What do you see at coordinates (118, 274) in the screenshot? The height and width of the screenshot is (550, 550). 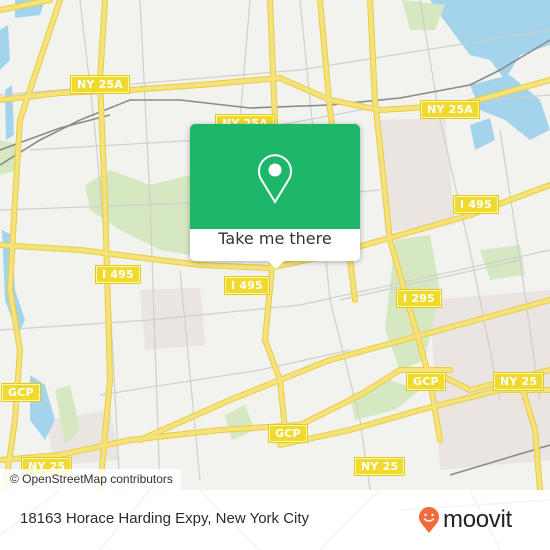 I see `shield-i495-west: I 495` at bounding box center [118, 274].